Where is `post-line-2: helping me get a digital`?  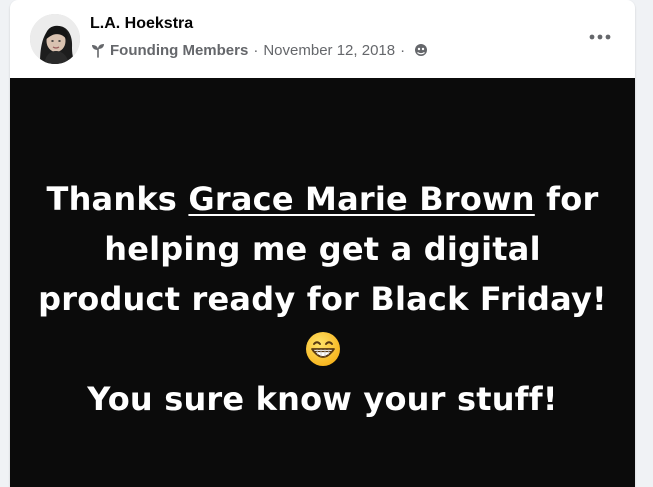 post-line-2: helping me get a digital is located at coordinates (322, 249).